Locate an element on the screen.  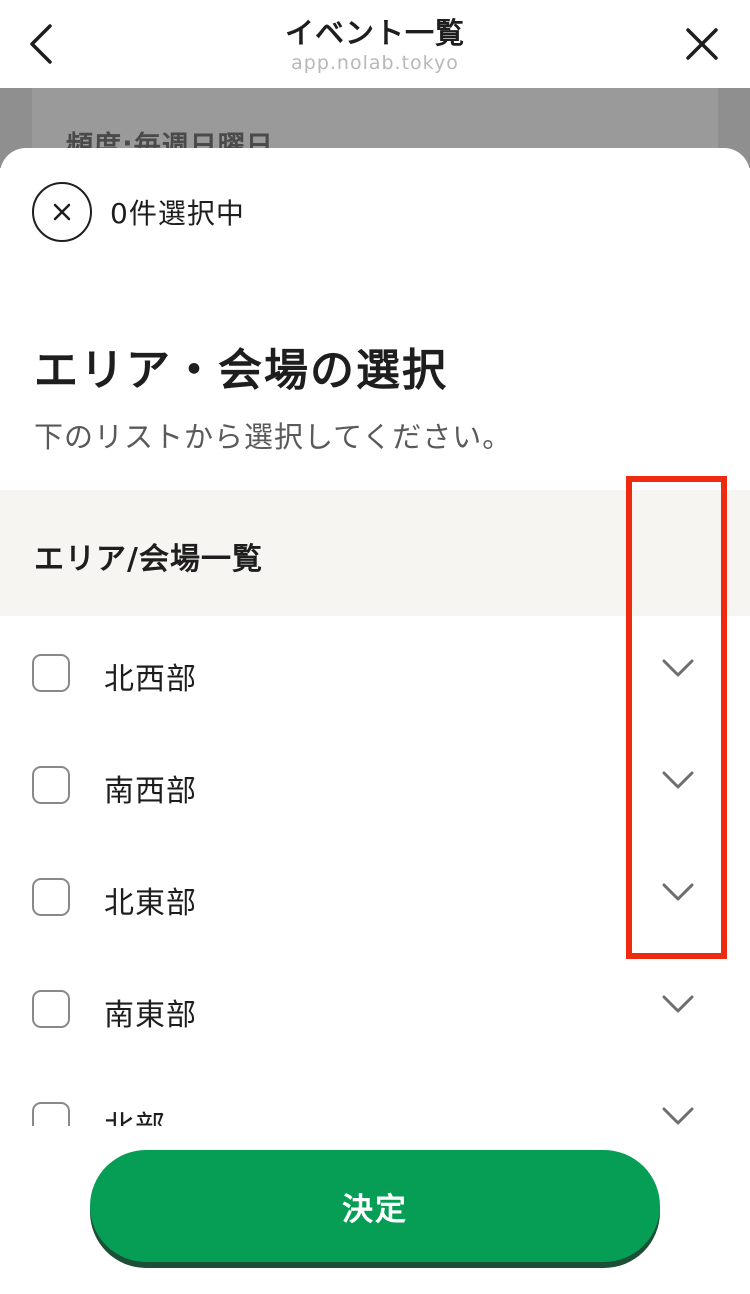
area-label: 南西部 is located at coordinates (150, 791).